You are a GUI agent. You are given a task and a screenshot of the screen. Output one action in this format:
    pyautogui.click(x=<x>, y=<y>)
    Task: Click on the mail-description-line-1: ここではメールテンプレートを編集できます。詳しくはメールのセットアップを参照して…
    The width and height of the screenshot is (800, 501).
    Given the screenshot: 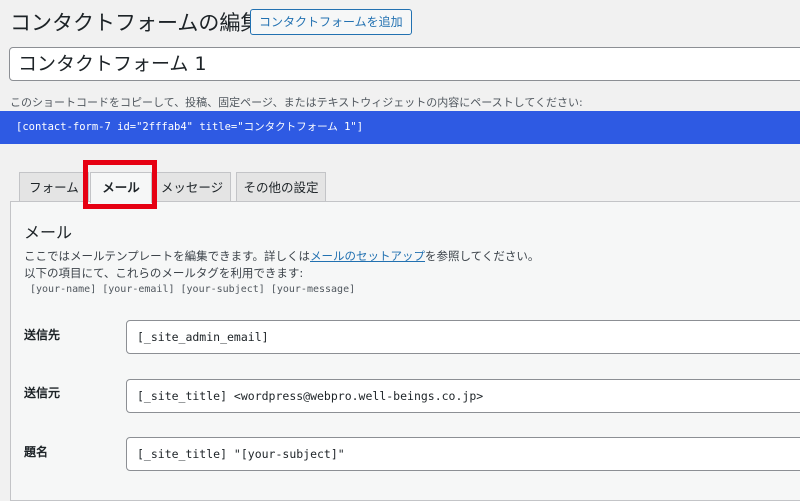 What is the action you would take?
    pyautogui.click(x=281, y=256)
    